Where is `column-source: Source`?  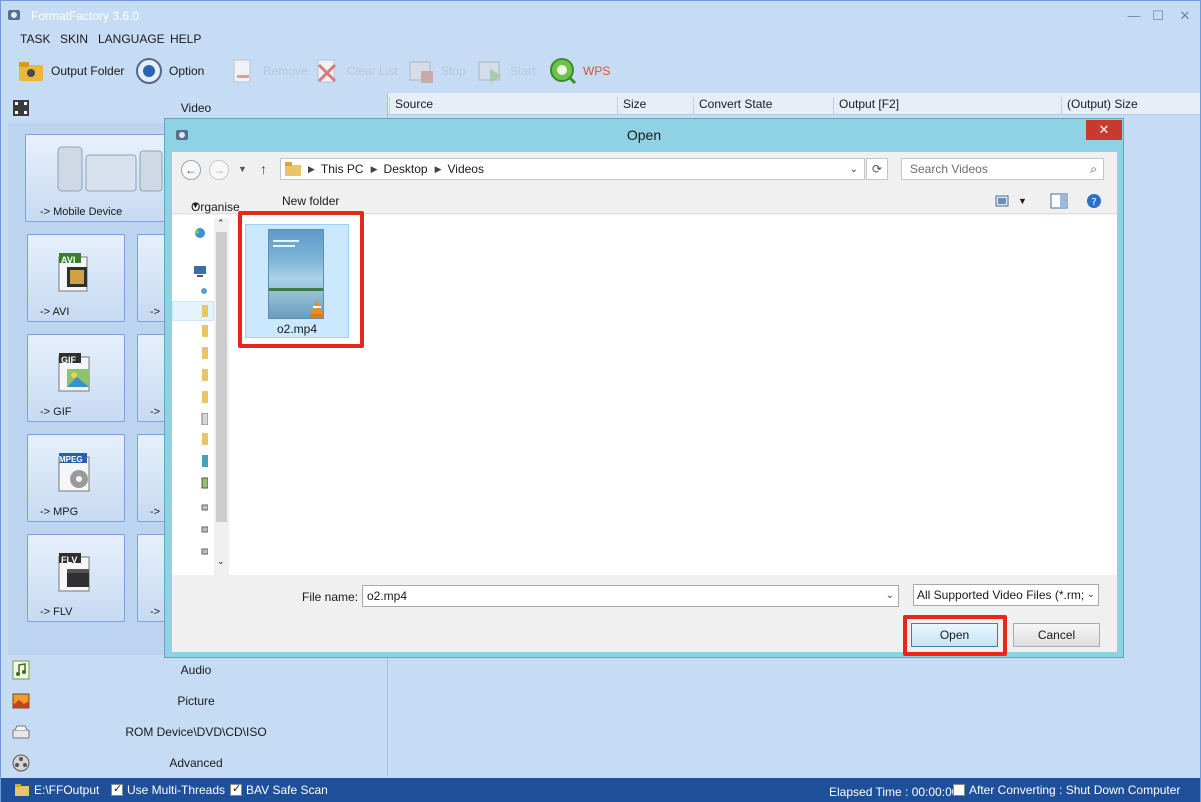 column-source: Source is located at coordinates (503, 106).